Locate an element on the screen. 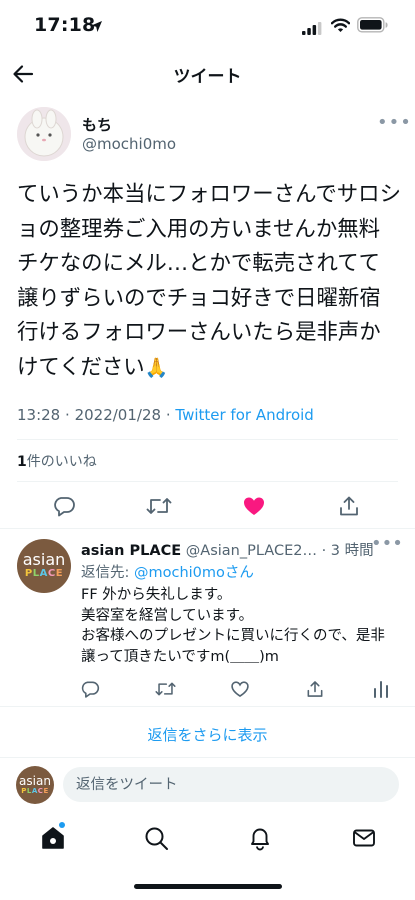 This screenshot has width=415, height=900. tweet-meta: 13:28 · 2022/01/28 · Twitter for Android is located at coordinates (165, 415).